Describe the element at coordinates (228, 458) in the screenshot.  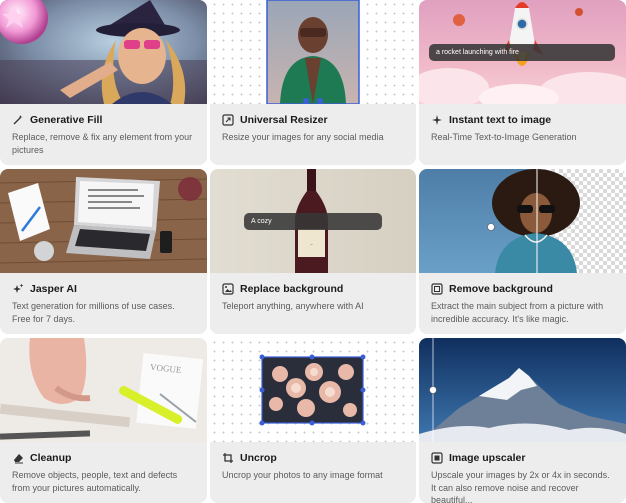
I see `uncrop-icon` at that location.